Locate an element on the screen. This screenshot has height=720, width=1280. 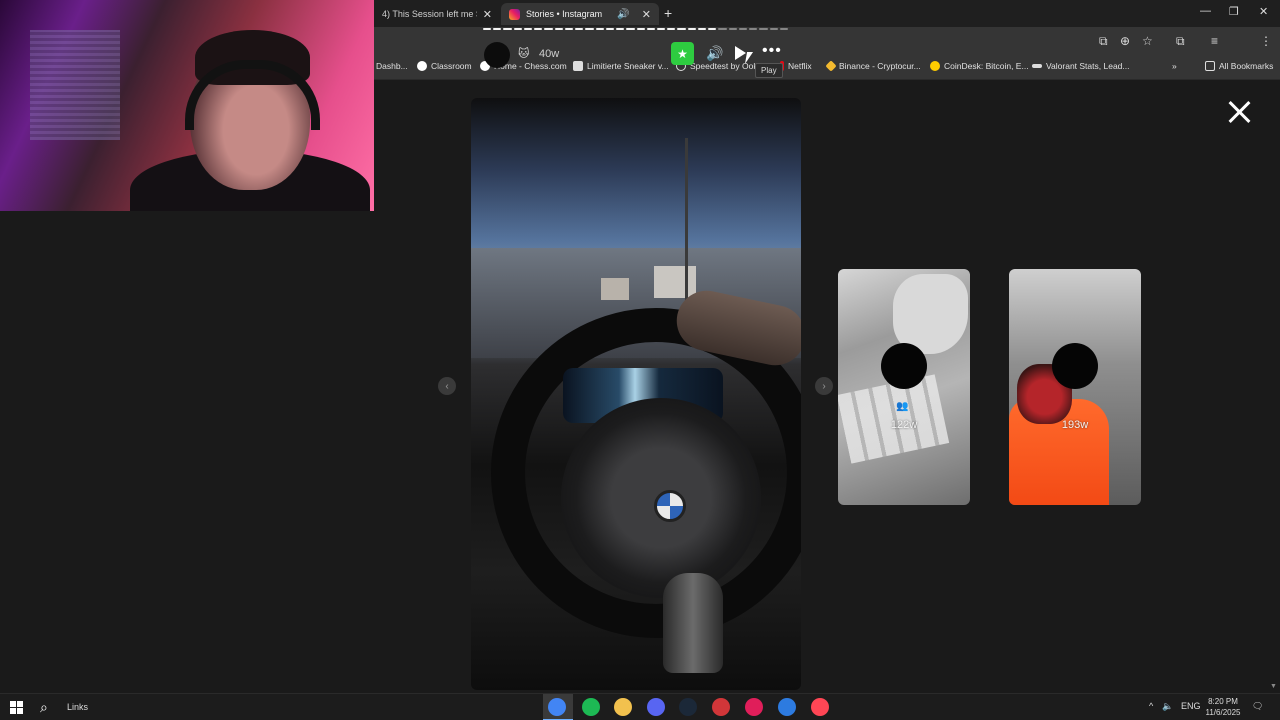
webcam-overlay is located at coordinates (187, 105).